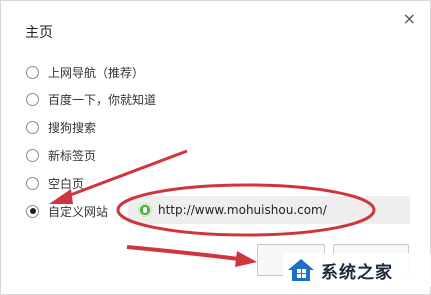 The width and height of the screenshot is (431, 295). Describe the element at coordinates (409, 19) in the screenshot. I see `close-icon: ×` at that location.